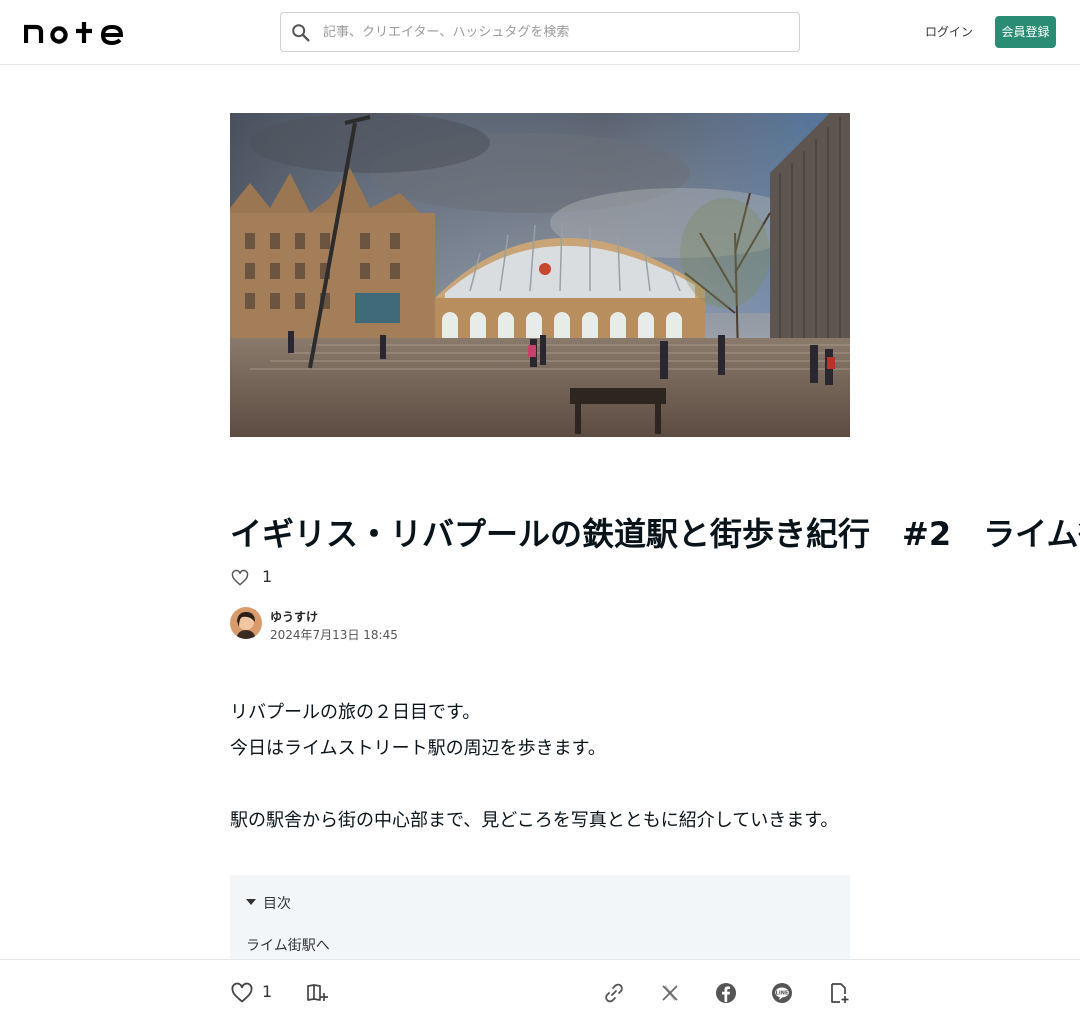  I want to click on body-paragraph: 今日はライムストリート駅の周辺を歩きます。, so click(418, 748).